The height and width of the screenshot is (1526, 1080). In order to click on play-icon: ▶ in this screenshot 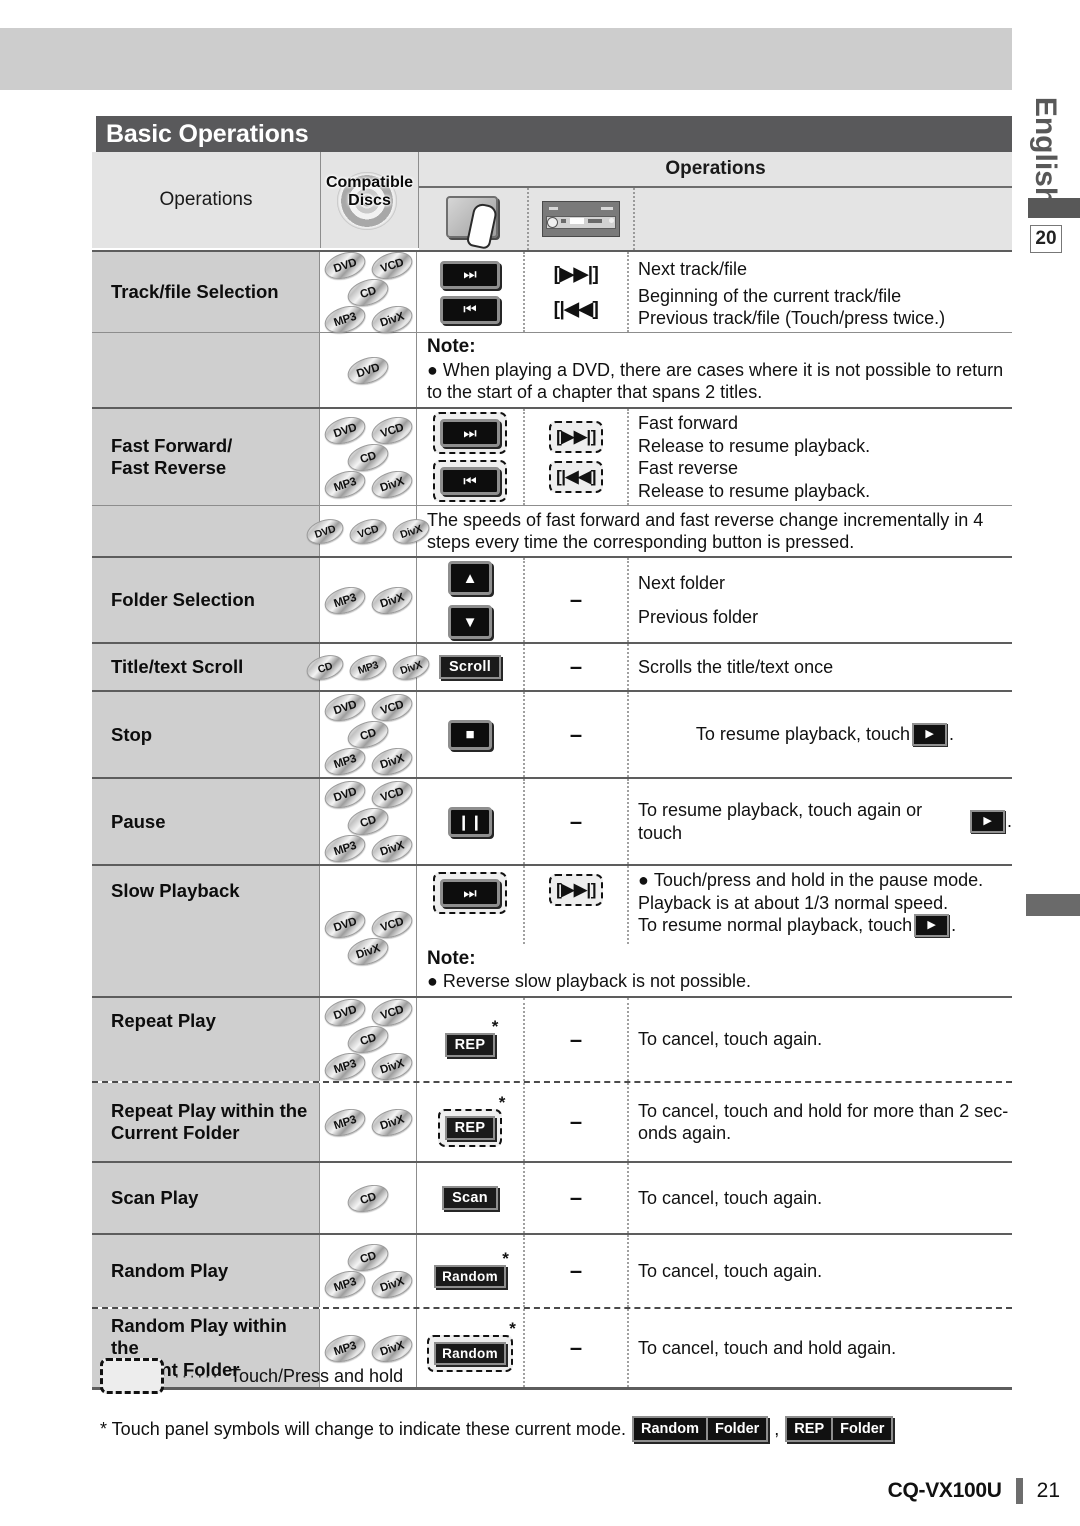, I will do `click(932, 925)`.